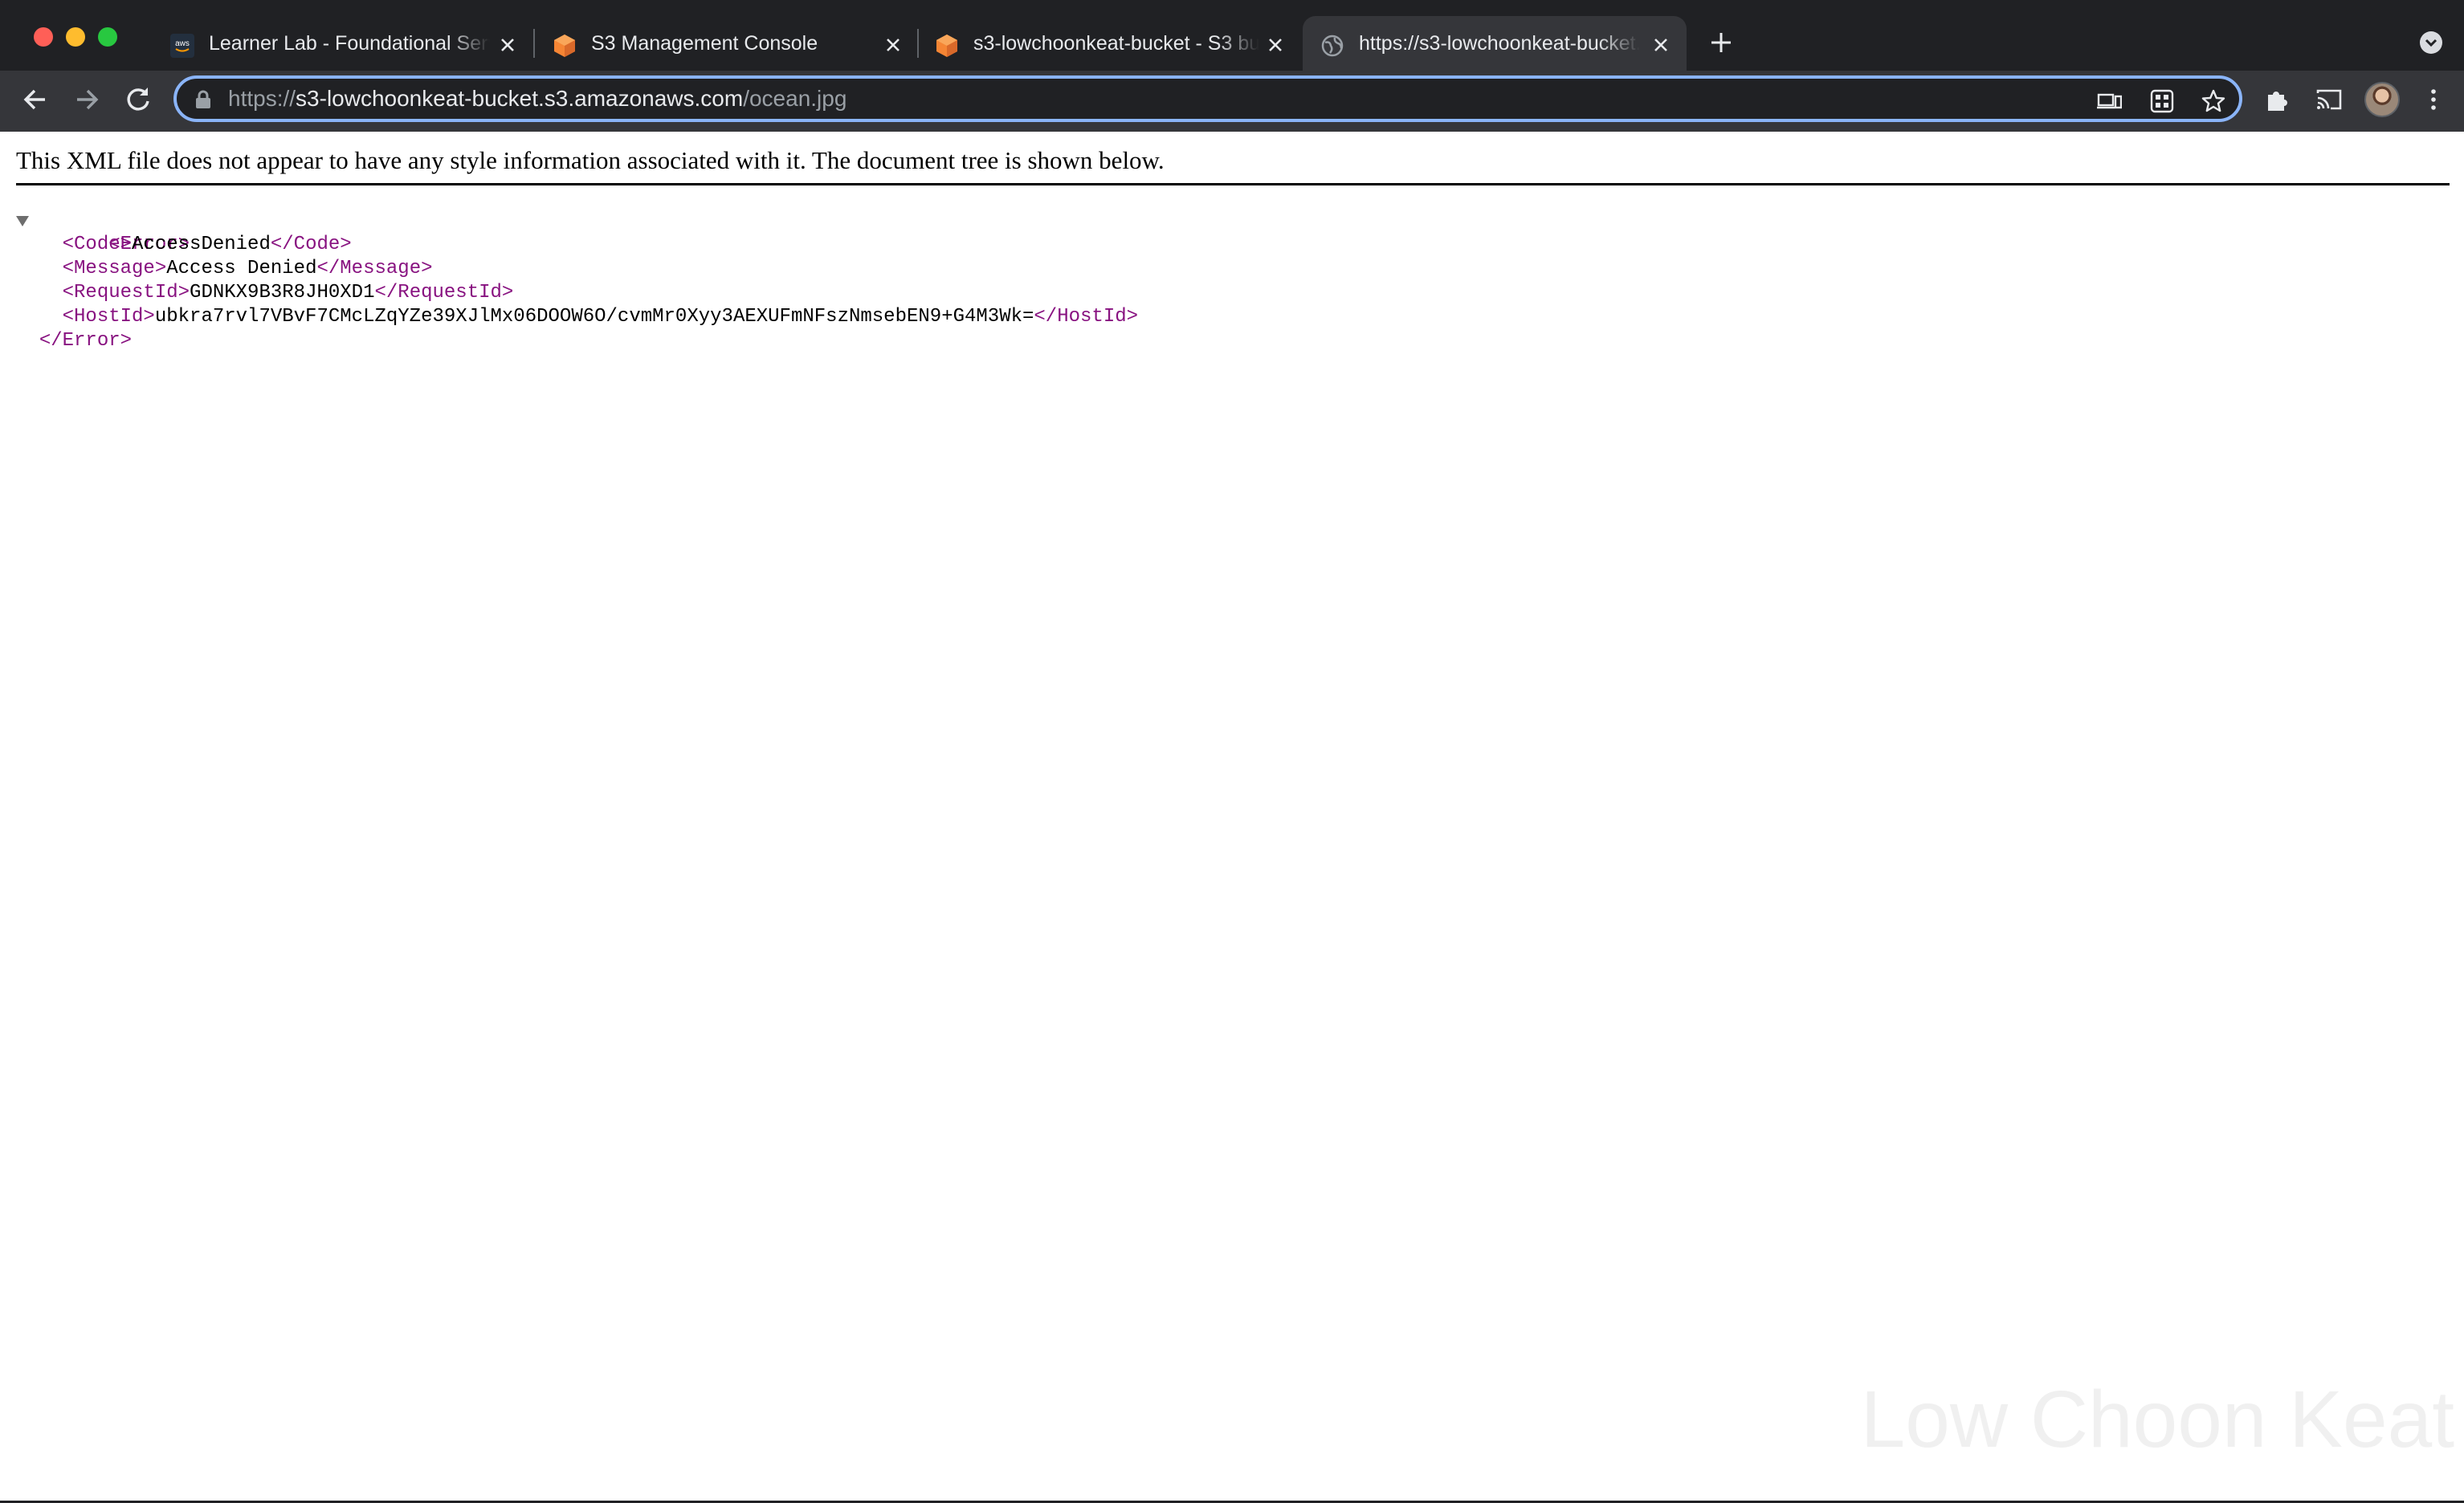 The width and height of the screenshot is (2464, 1503). Describe the element at coordinates (241, 268) in the screenshot. I see `xml-value-message: Access Denied` at that location.